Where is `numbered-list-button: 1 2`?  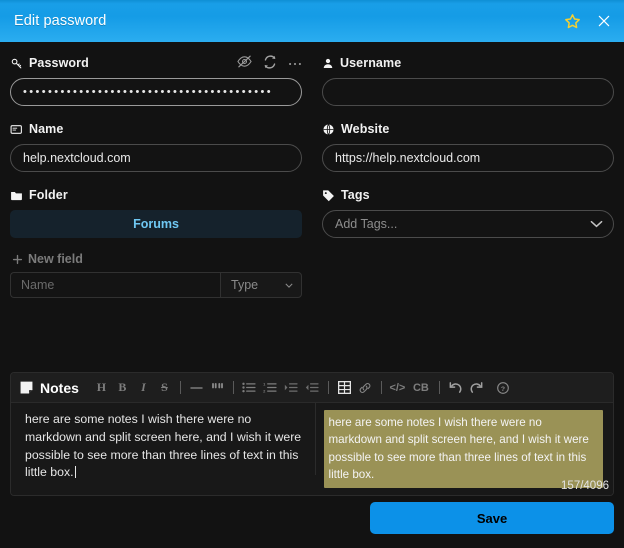
numbered-list-button: 1 2 is located at coordinates (270, 388).